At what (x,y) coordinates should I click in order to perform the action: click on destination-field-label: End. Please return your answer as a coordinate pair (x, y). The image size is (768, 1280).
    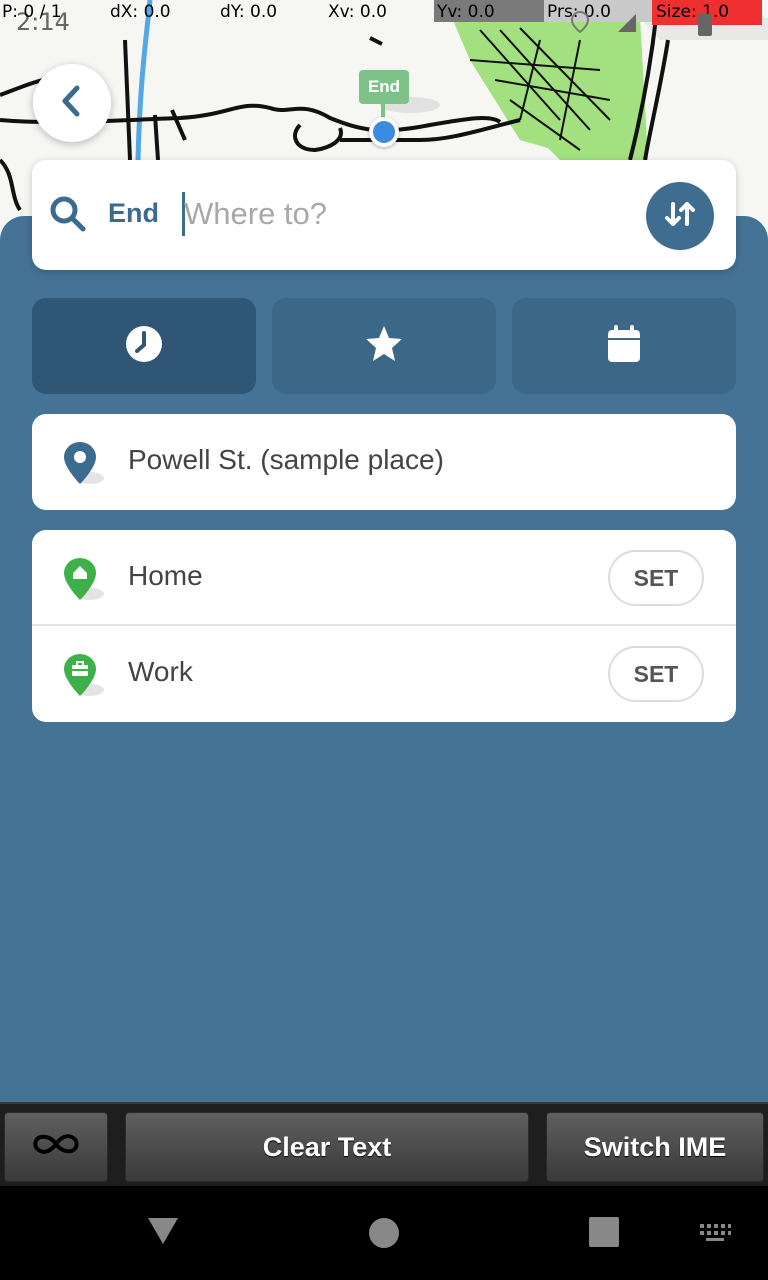
    Looking at the image, I should click on (133, 213).